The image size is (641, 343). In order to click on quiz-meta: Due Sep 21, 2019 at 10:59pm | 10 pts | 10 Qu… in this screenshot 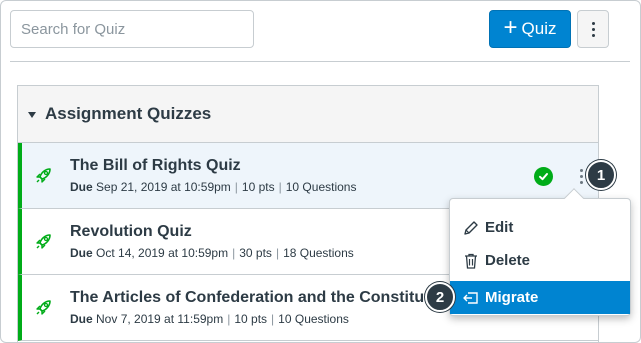, I will do `click(213, 187)`.